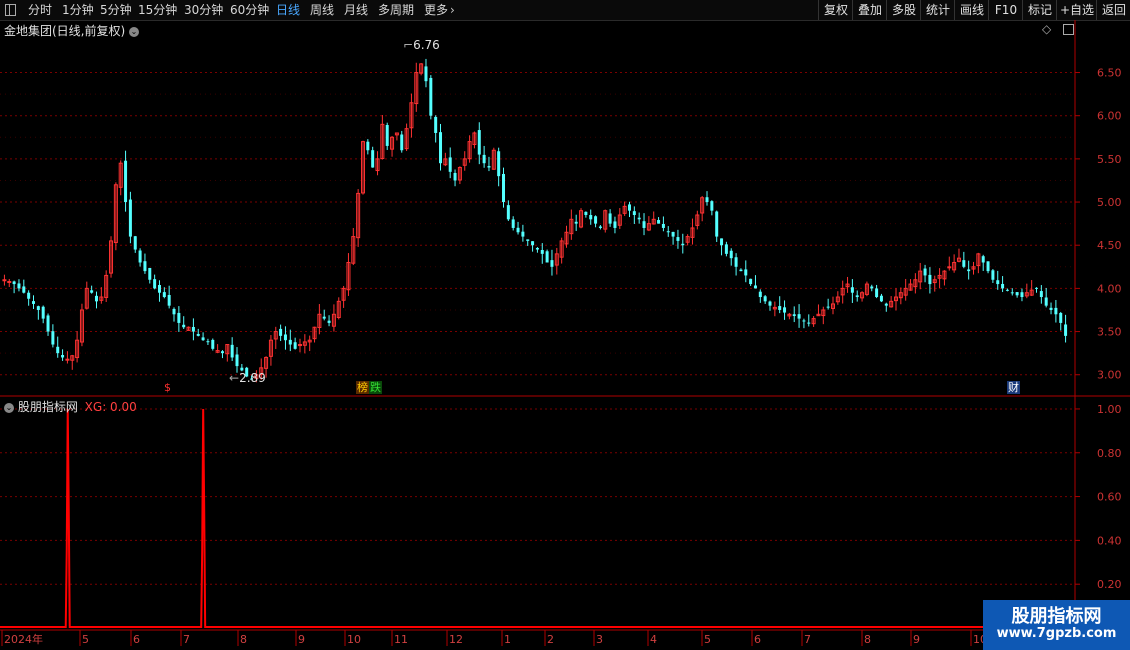 The width and height of the screenshot is (1130, 650). I want to click on date-label: 1, so click(507, 639).